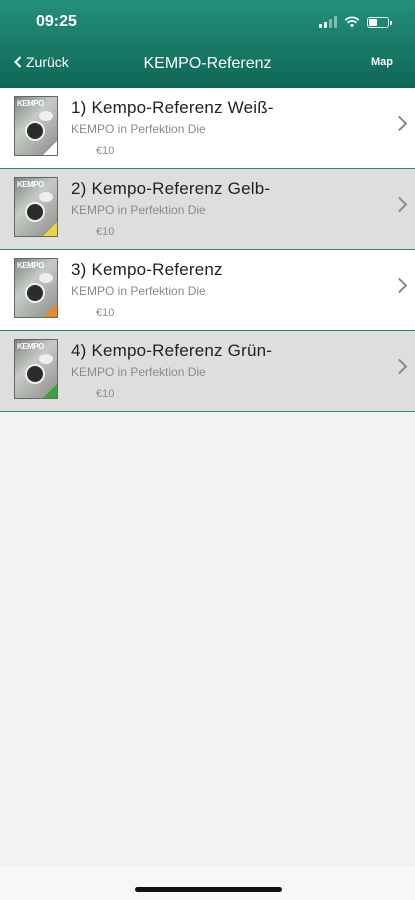 The height and width of the screenshot is (900, 415). Describe the element at coordinates (207, 883) in the screenshot. I see `bottom-safe-area` at that location.